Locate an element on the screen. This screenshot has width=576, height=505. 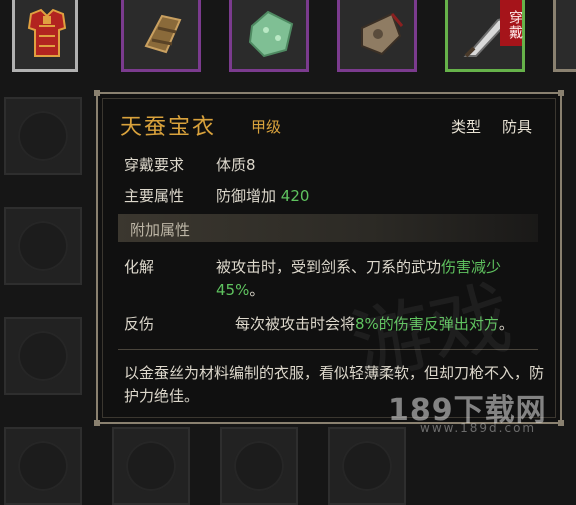
item-grade: 甲级 is located at coordinates (266, 127).